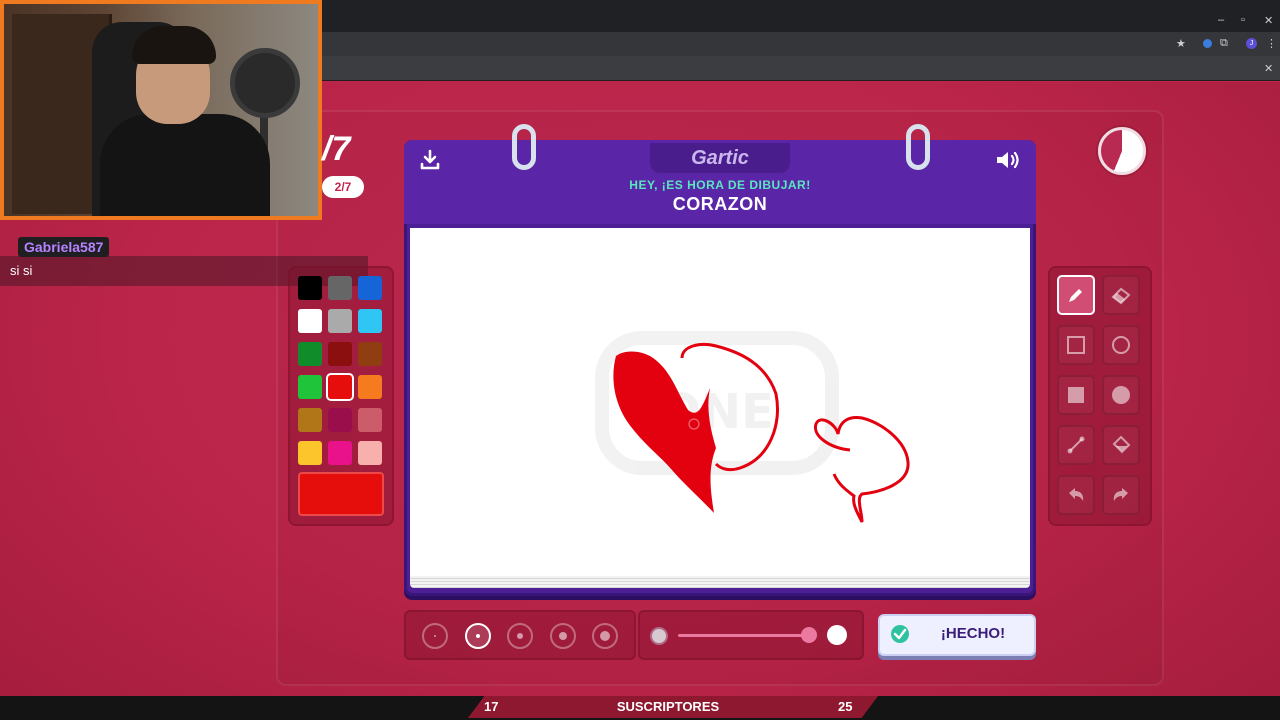 This screenshot has width=1280, height=720. Describe the element at coordinates (343, 187) in the screenshot. I see `round-pill: 2/7` at that location.